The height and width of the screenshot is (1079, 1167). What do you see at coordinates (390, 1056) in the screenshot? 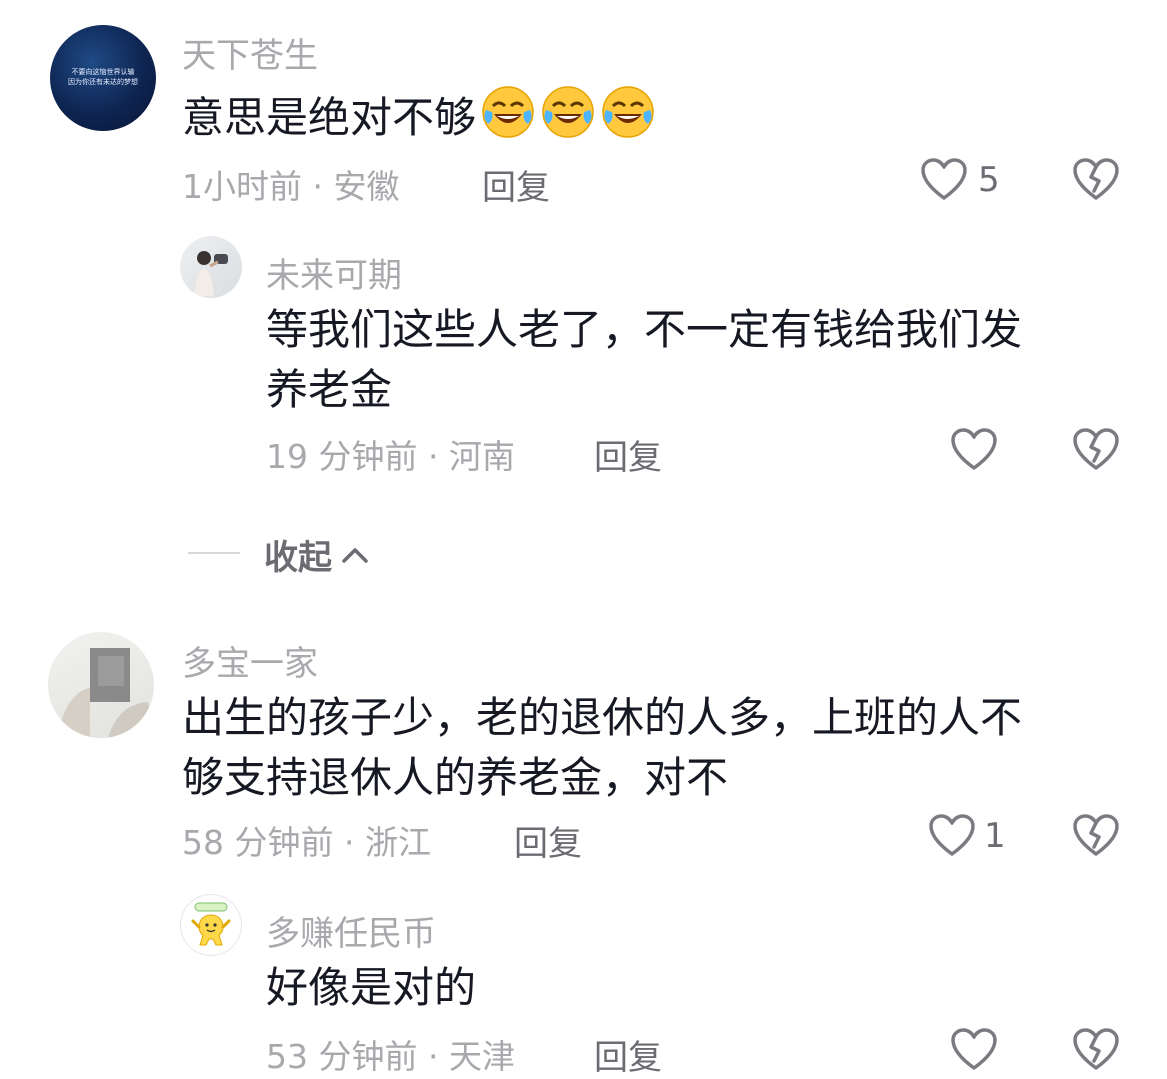
I see `reply-time-location: 53 分钟前 · 天津` at bounding box center [390, 1056].